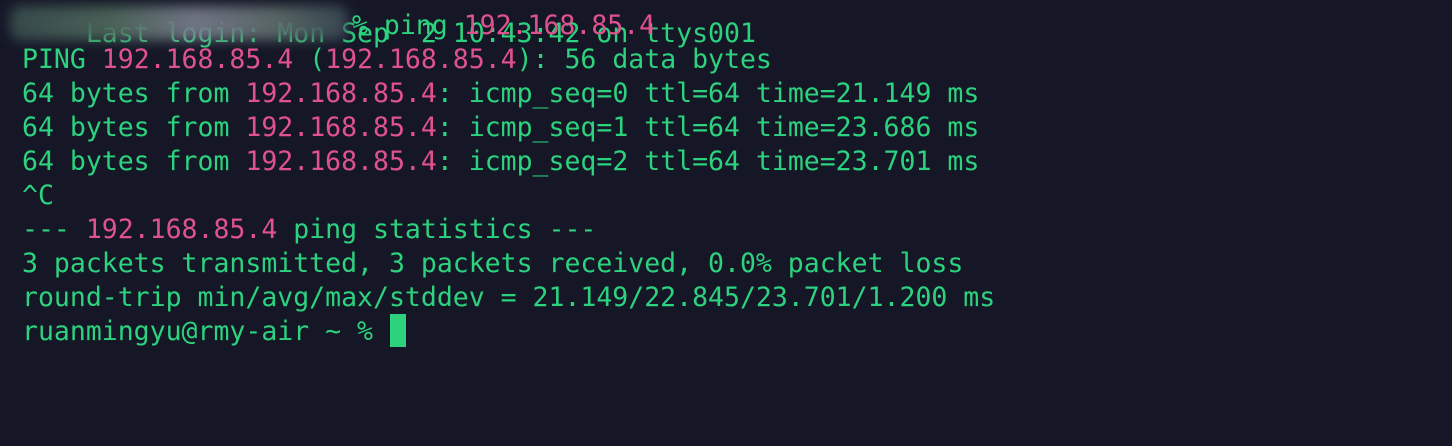 The image size is (1452, 446). What do you see at coordinates (62, 59) in the screenshot?
I see `ping-label: PING` at bounding box center [62, 59].